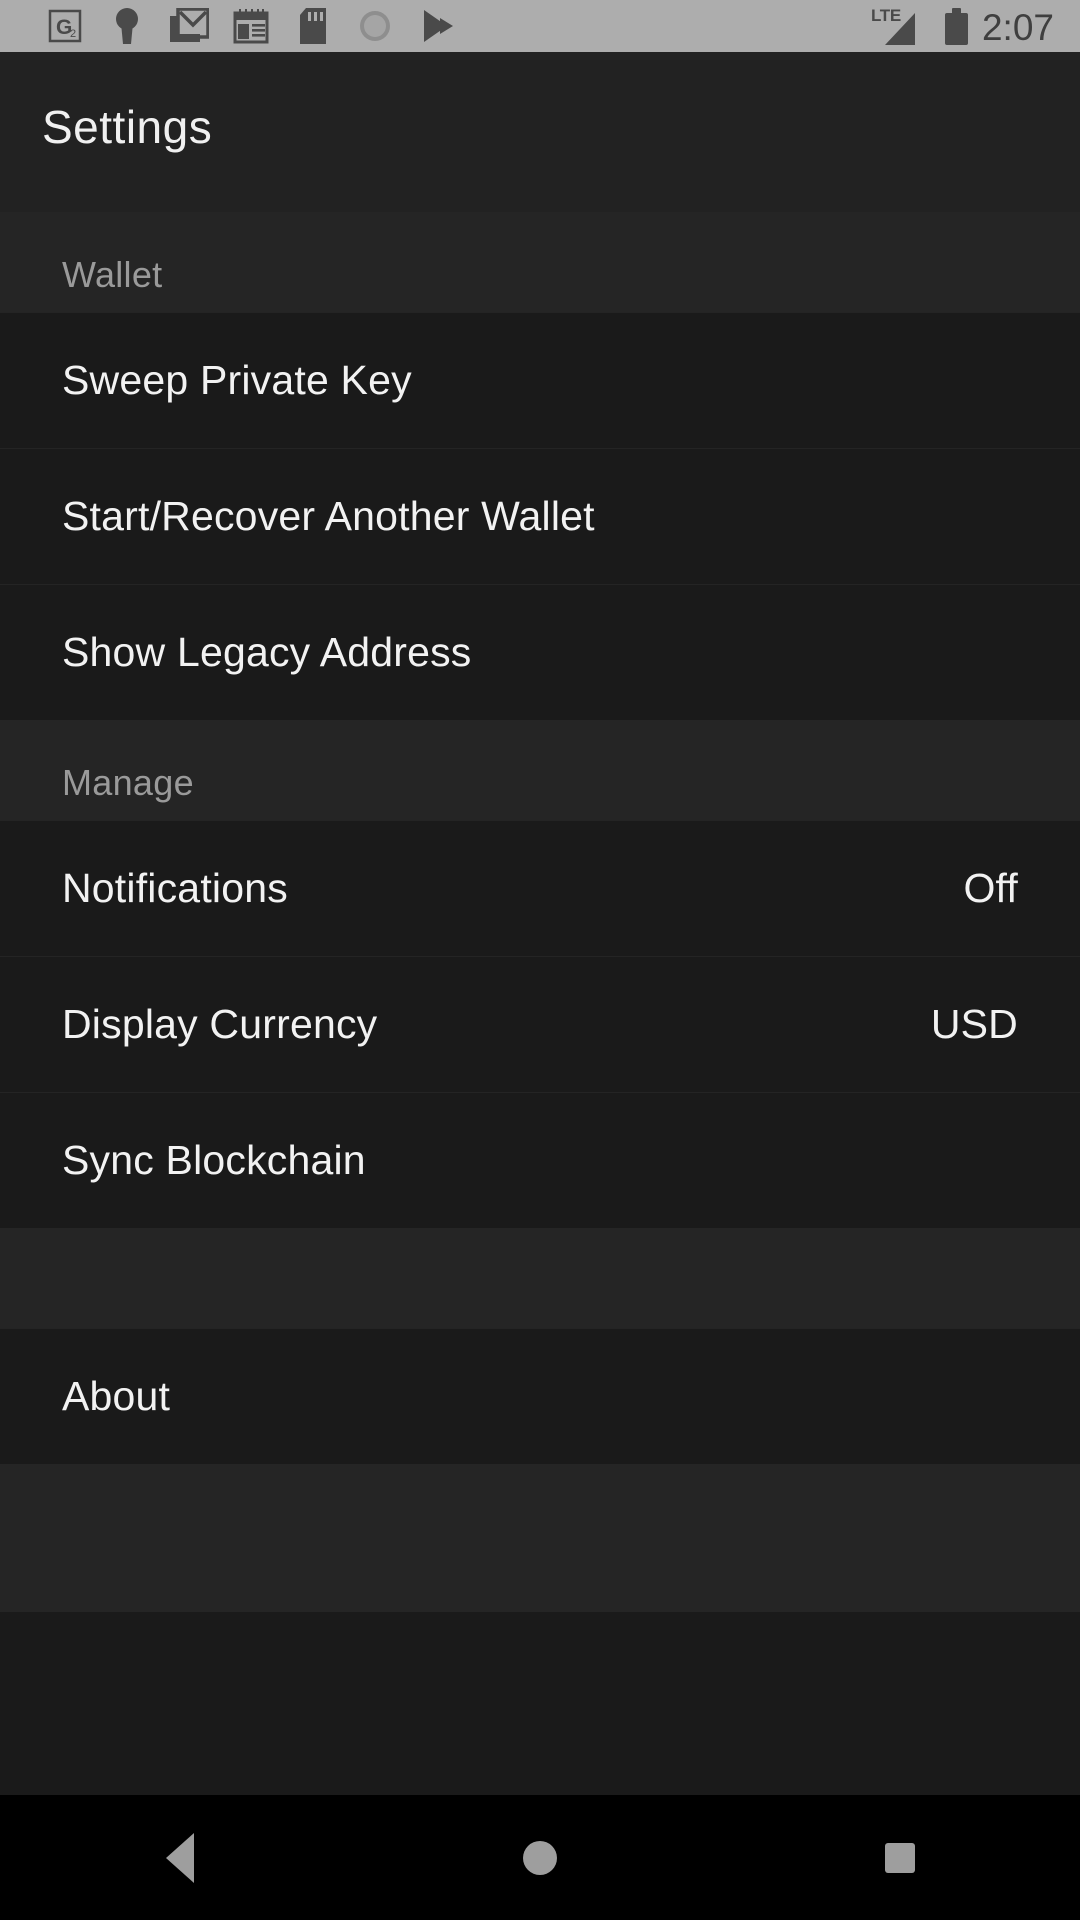  I want to click on battery-icon, so click(956, 26).